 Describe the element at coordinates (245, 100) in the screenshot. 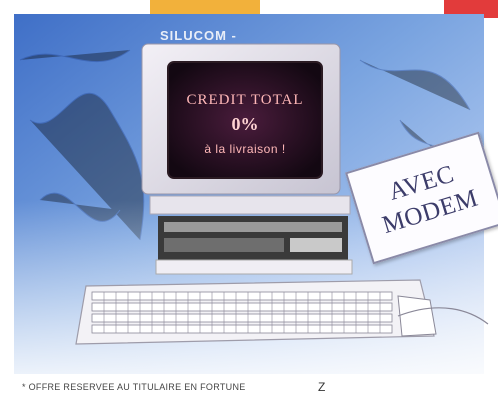

I see `screen-line-credit: CREDIT TOTAL` at that location.